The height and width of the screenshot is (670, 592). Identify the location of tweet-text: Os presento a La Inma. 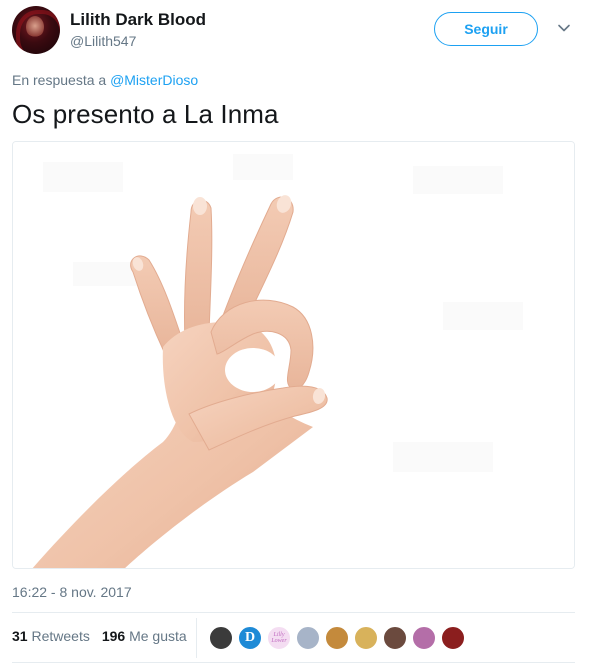
(145, 114).